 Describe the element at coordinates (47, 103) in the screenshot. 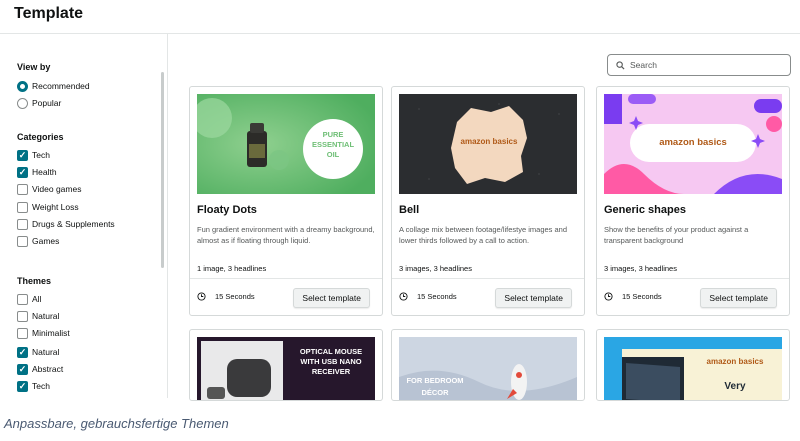

I see `option-label: Popular` at that location.